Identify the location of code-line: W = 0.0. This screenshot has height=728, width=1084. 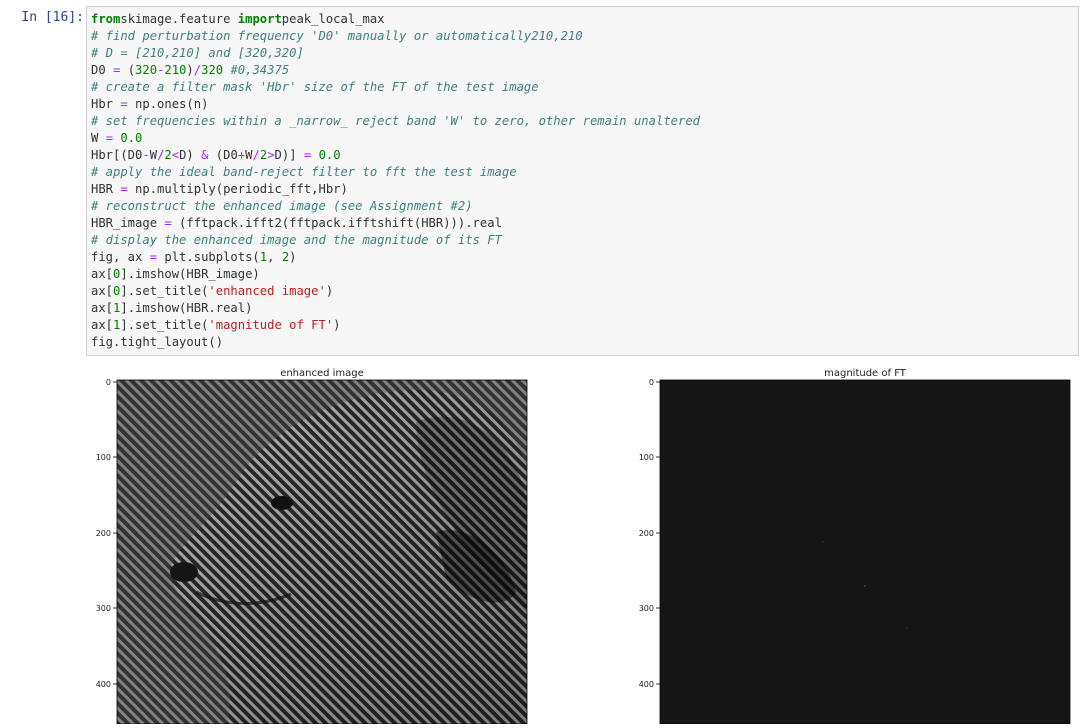
(395, 138).